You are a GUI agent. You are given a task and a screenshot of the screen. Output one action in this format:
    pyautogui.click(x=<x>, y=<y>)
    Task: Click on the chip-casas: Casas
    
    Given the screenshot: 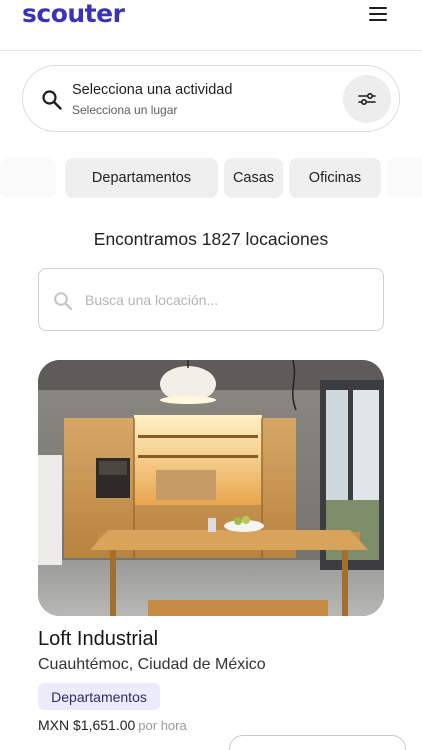 What is the action you would take?
    pyautogui.click(x=253, y=178)
    